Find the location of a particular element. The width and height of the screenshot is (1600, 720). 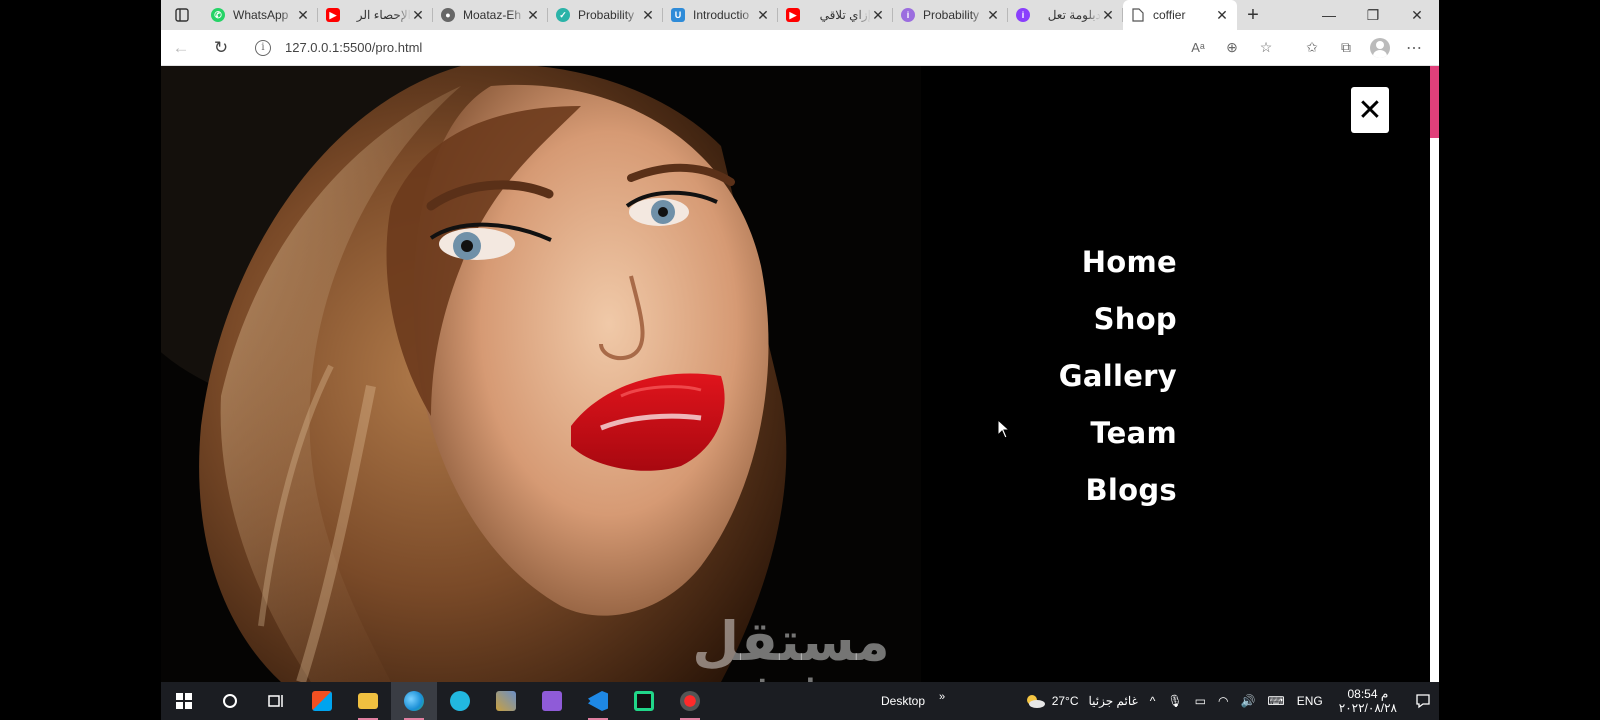

taskbar-store is located at coordinates (322, 701).